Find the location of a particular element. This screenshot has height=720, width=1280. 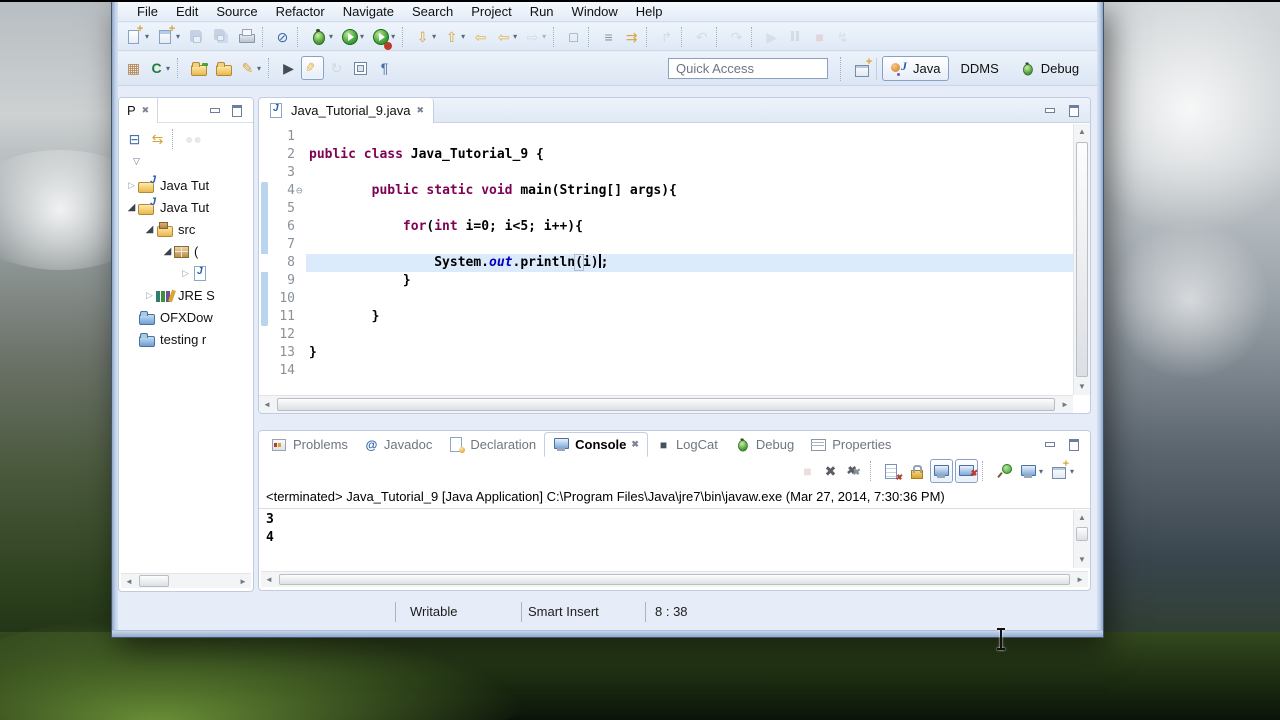

breadcrumb-button: ▶ is located at coordinates (288, 68).